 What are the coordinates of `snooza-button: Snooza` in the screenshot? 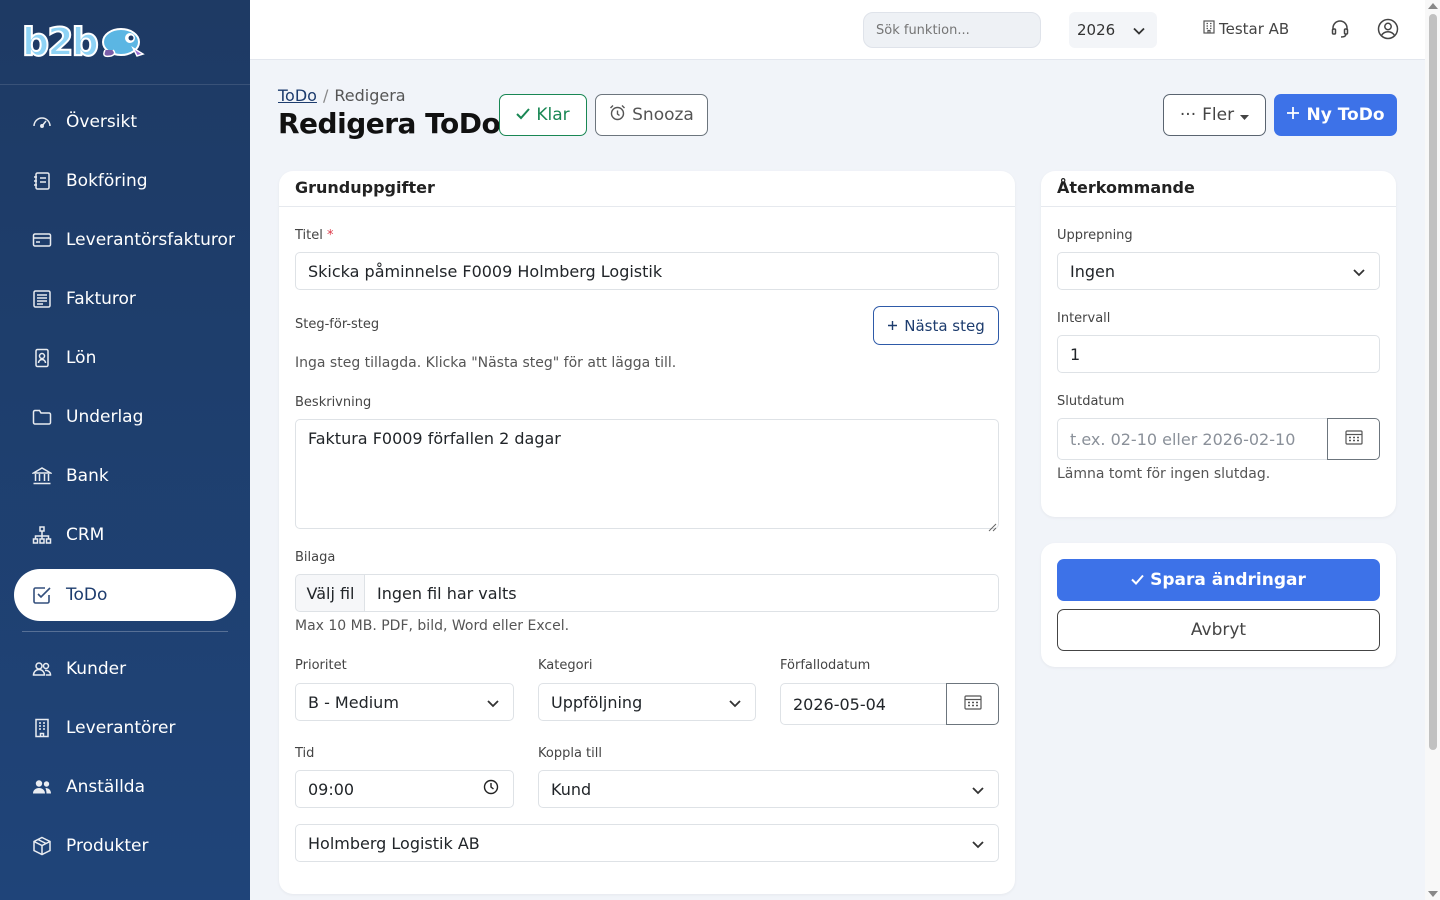 It's located at (651, 115).